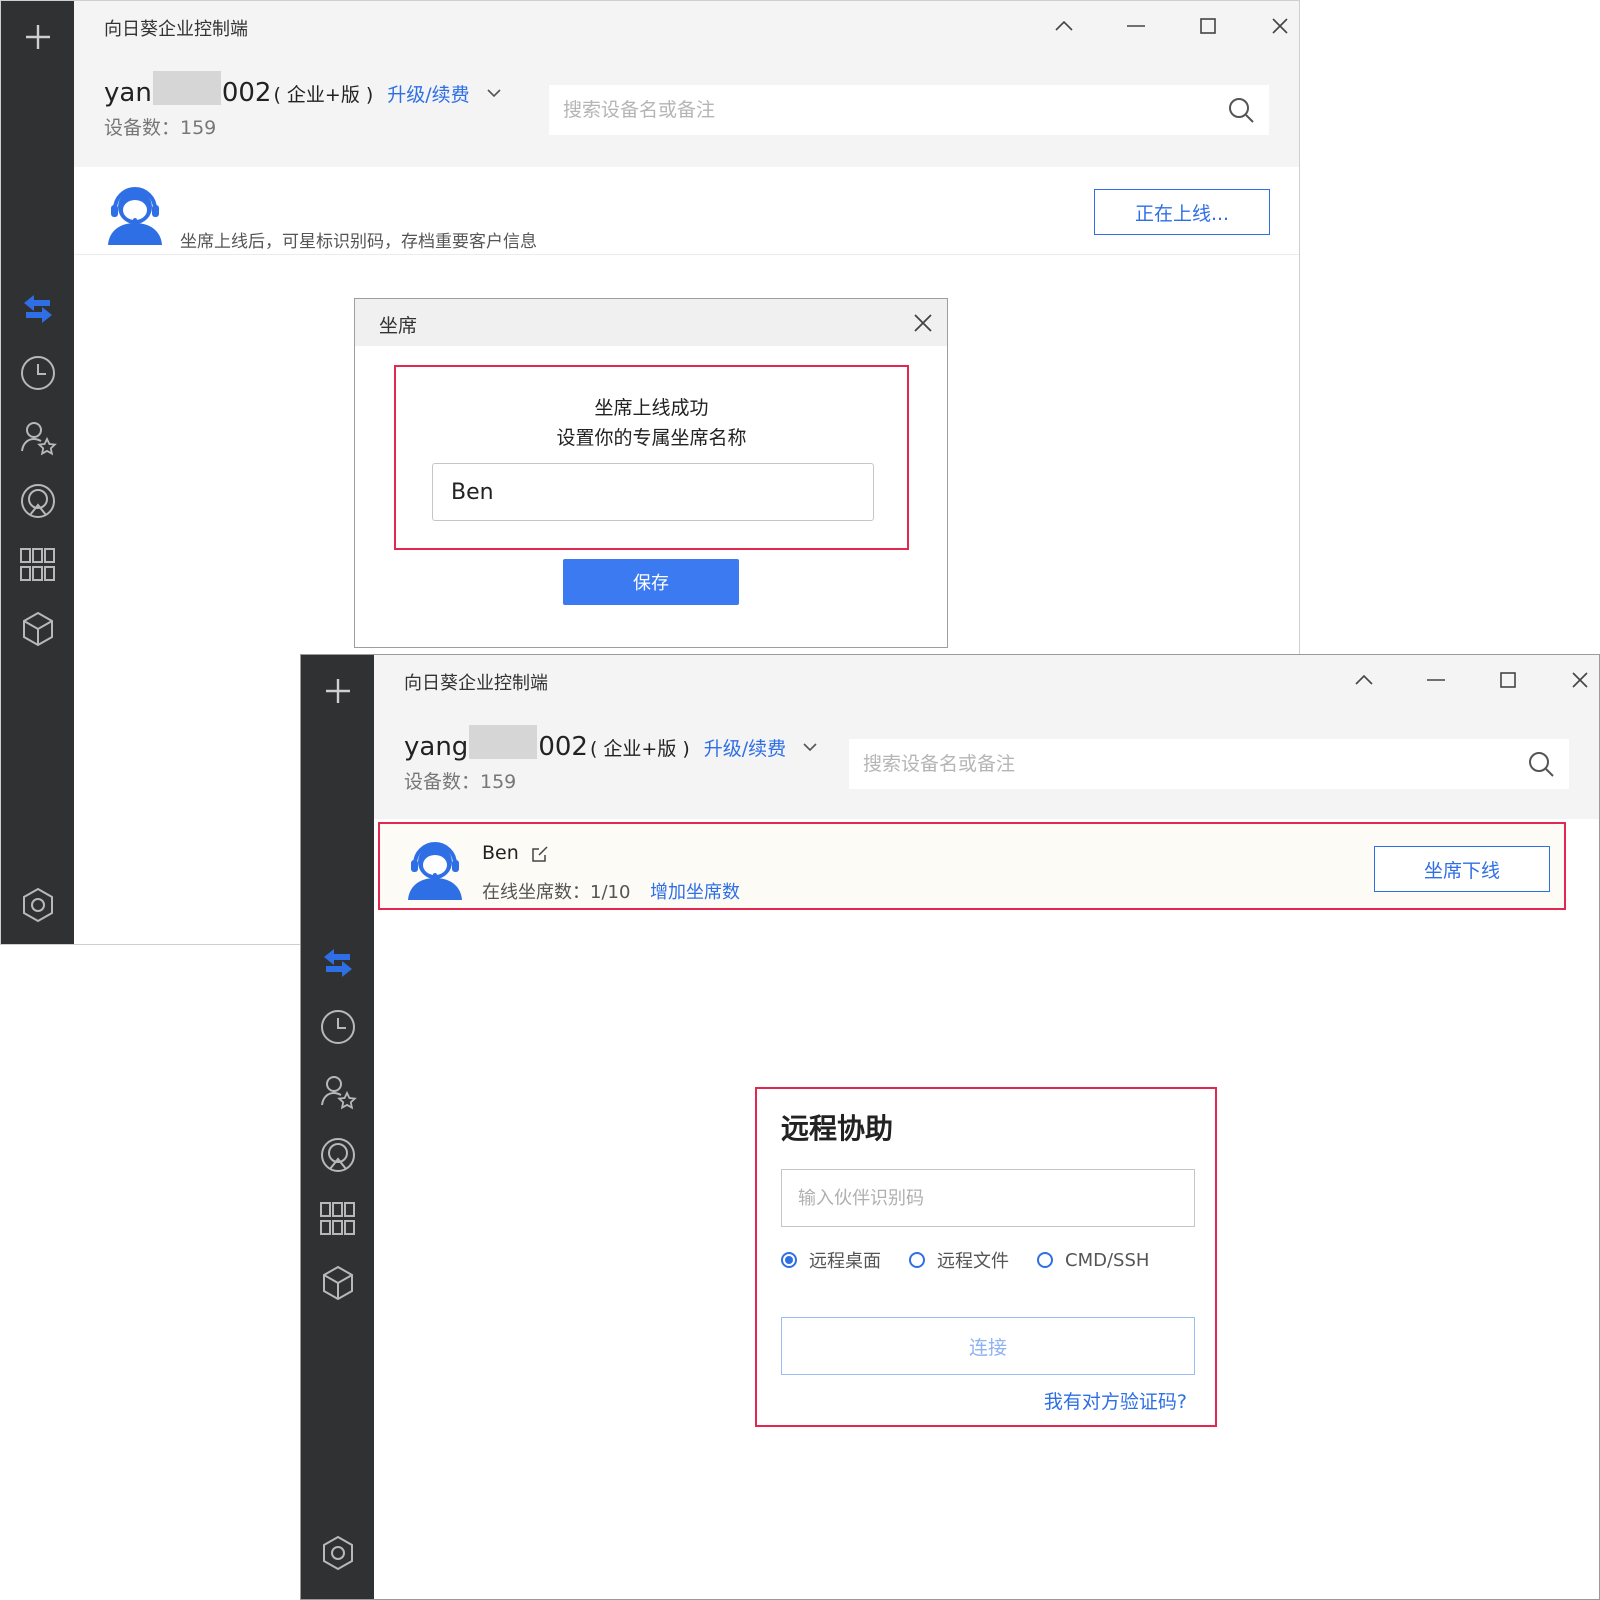  What do you see at coordinates (845, 1261) in the screenshot?
I see `radio-label: 远程桌面` at bounding box center [845, 1261].